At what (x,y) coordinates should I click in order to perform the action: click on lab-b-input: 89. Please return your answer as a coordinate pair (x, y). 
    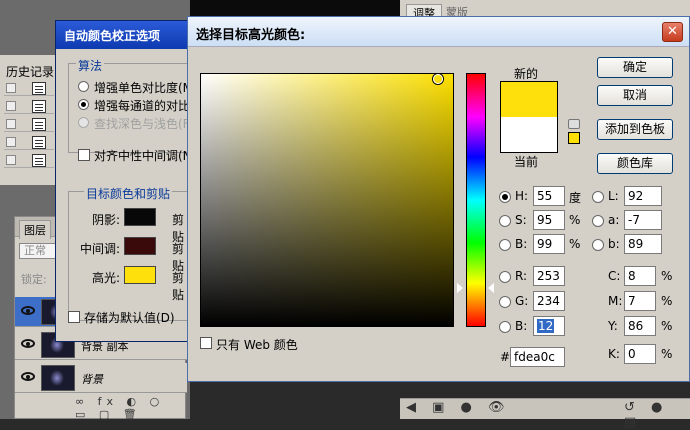
    Looking at the image, I should click on (643, 244).